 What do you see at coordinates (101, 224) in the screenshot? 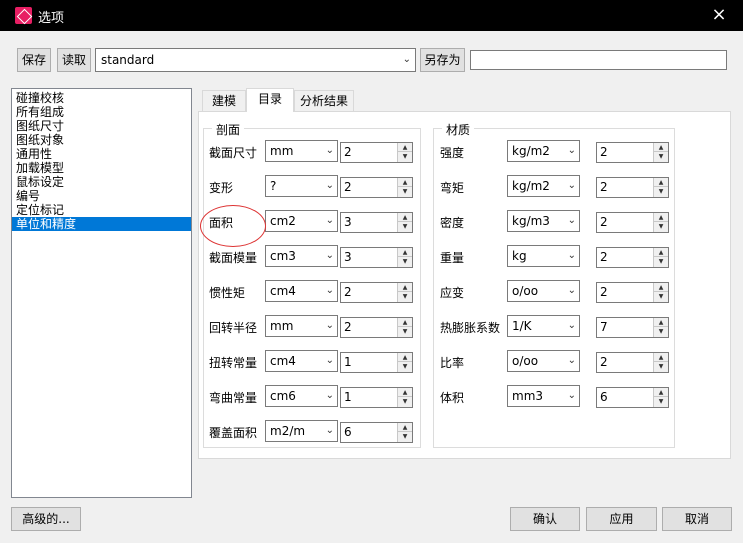
I see `category-item-selected: 单位和精度` at bounding box center [101, 224].